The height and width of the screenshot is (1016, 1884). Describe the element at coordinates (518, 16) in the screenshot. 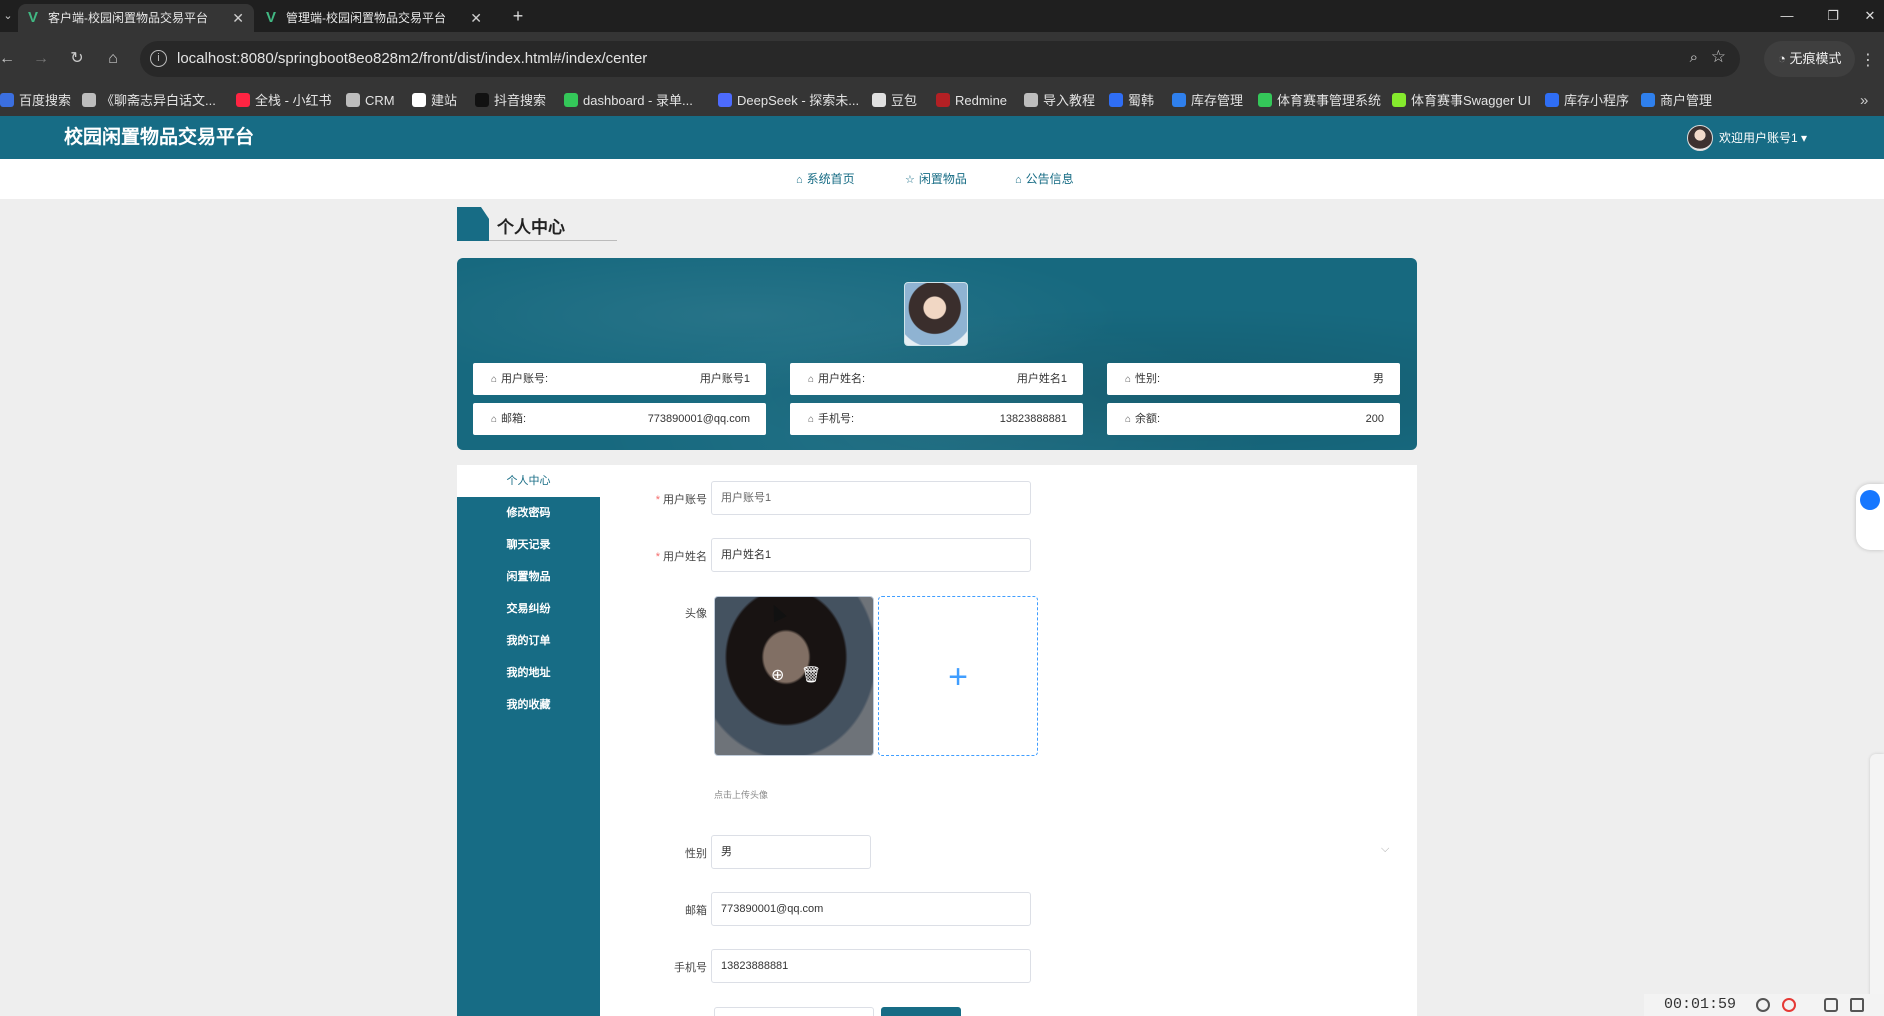

I see `new-tab-icon: +` at that location.